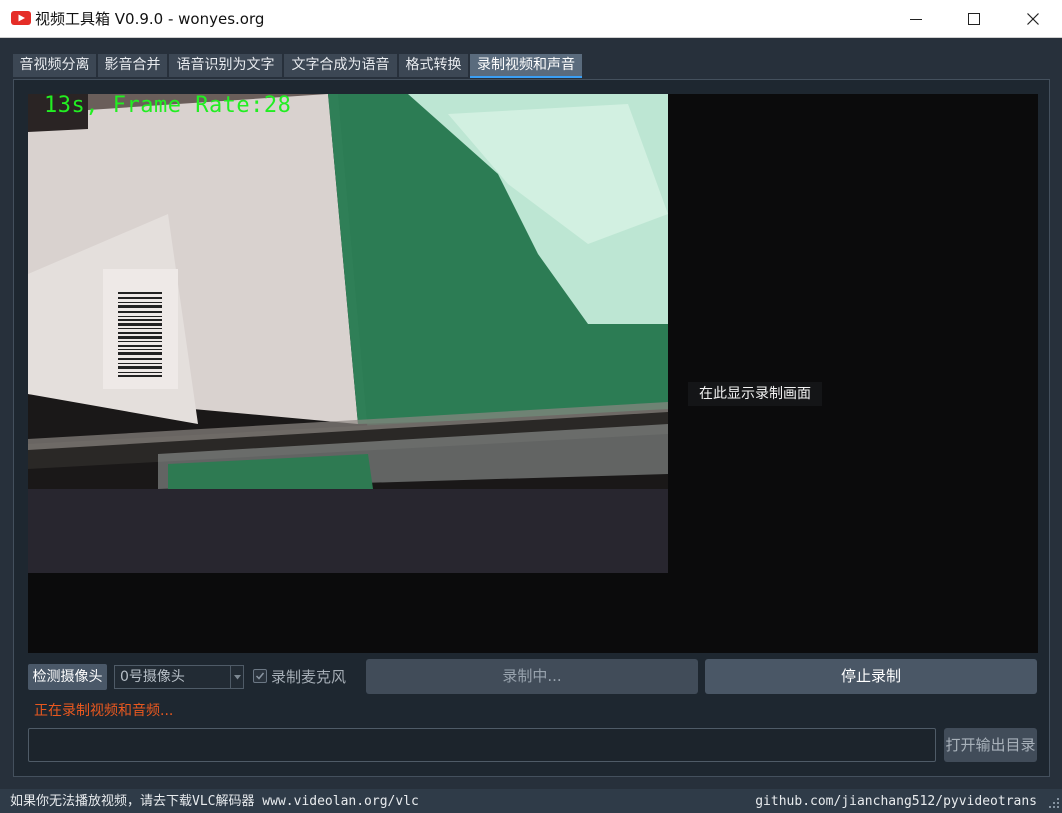  I want to click on output-path-field, so click(482, 745).